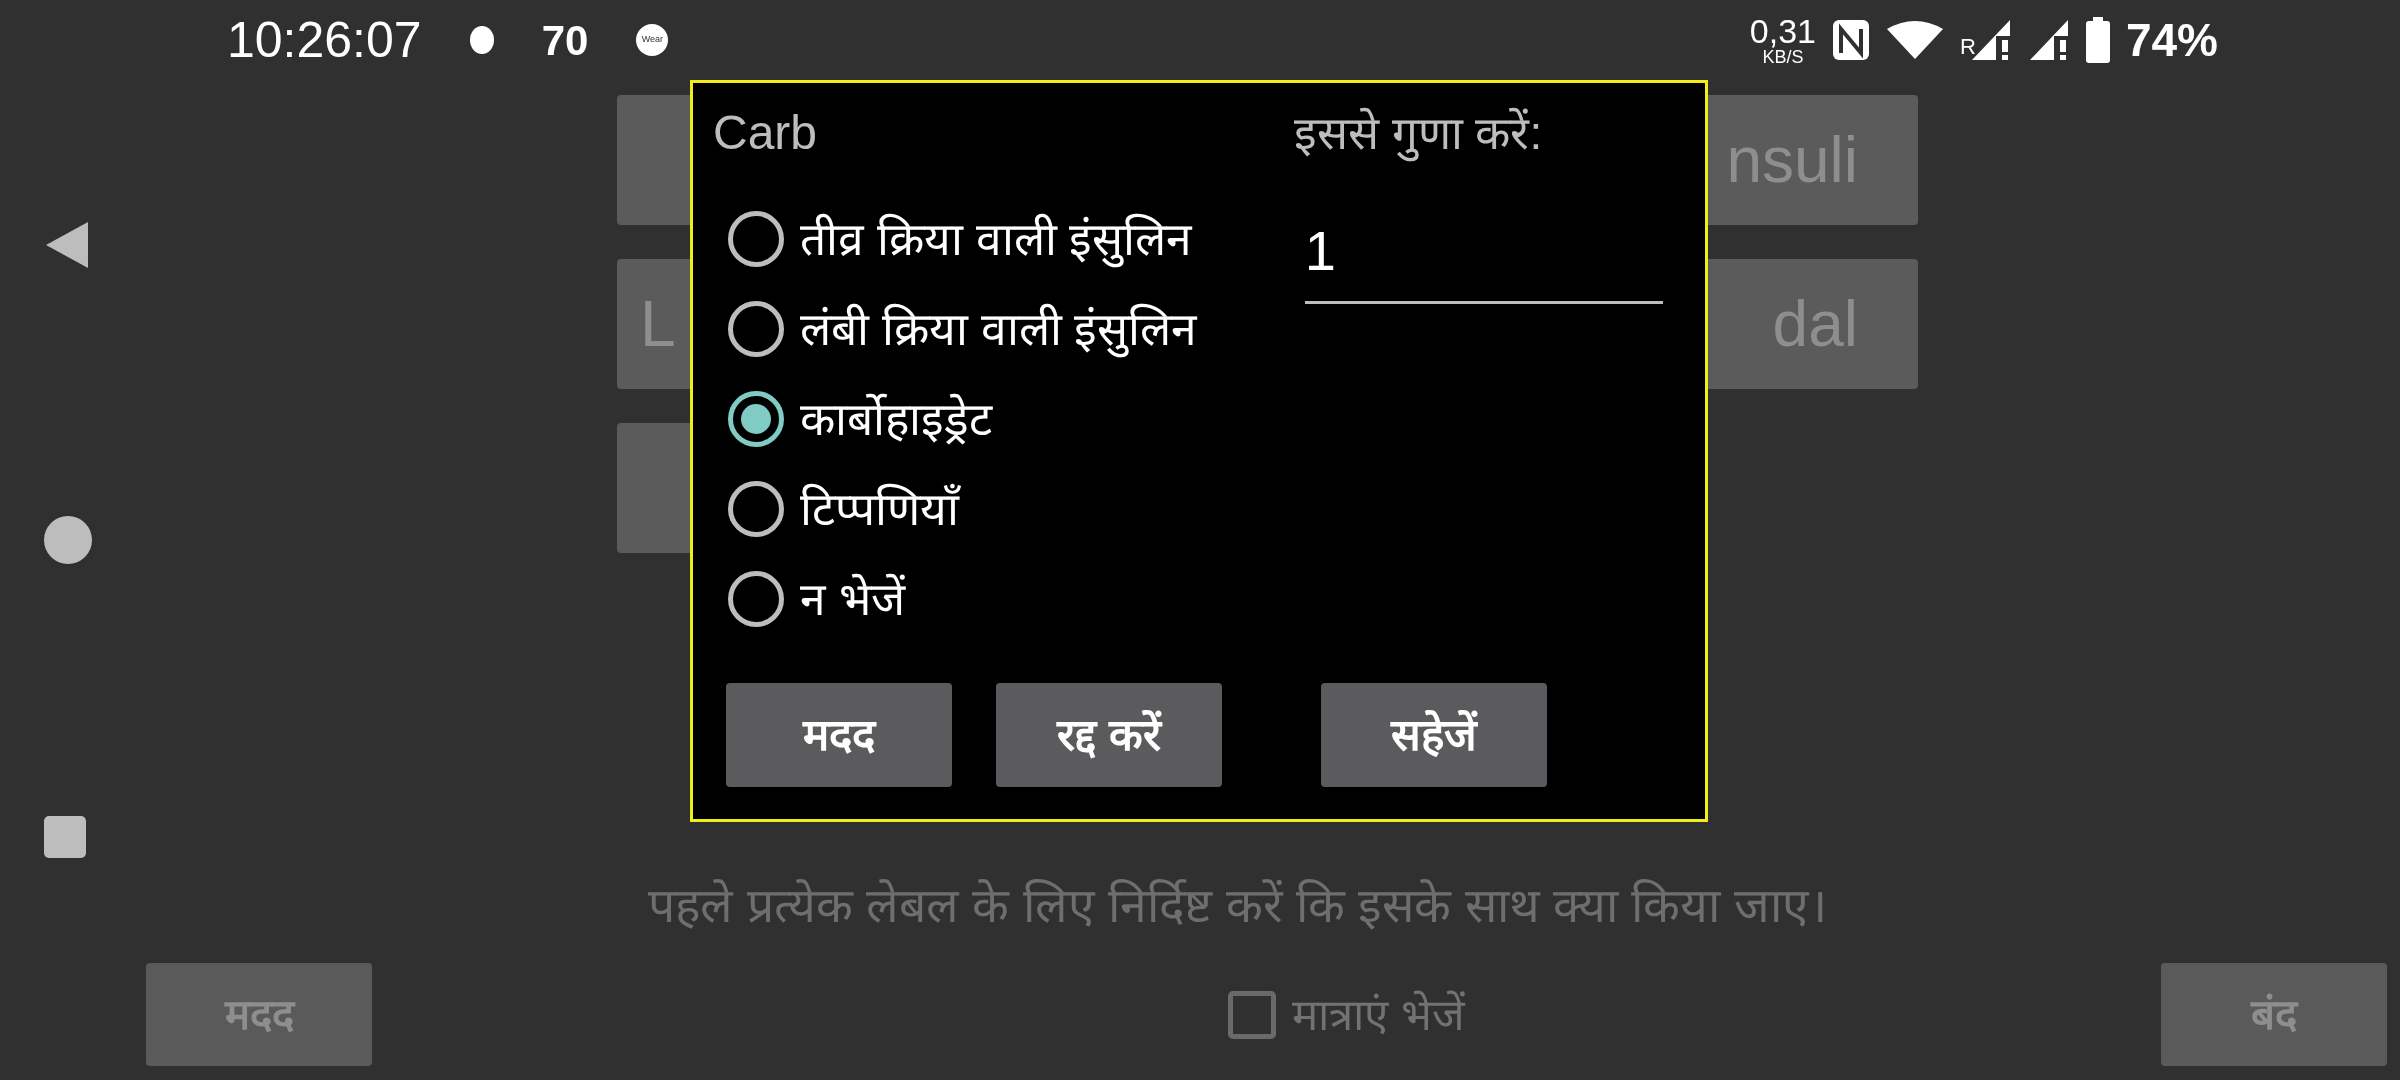  Describe the element at coordinates (2171, 40) in the screenshot. I see `battery-percent: 74%` at that location.